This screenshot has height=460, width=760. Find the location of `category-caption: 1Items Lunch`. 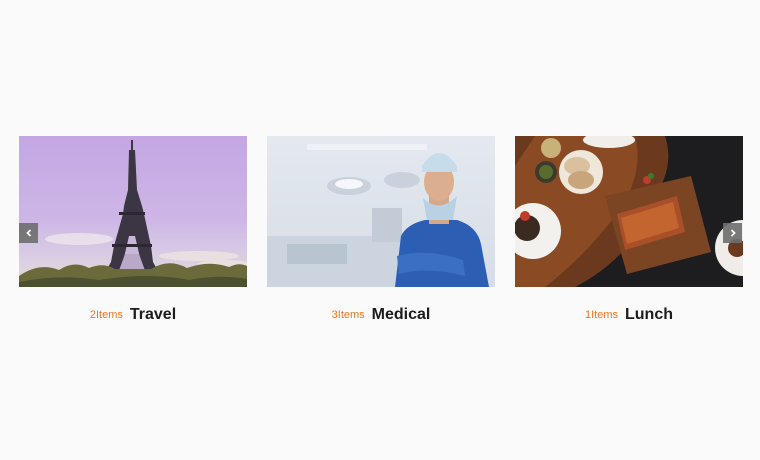

category-caption: 1Items Lunch is located at coordinates (629, 315).